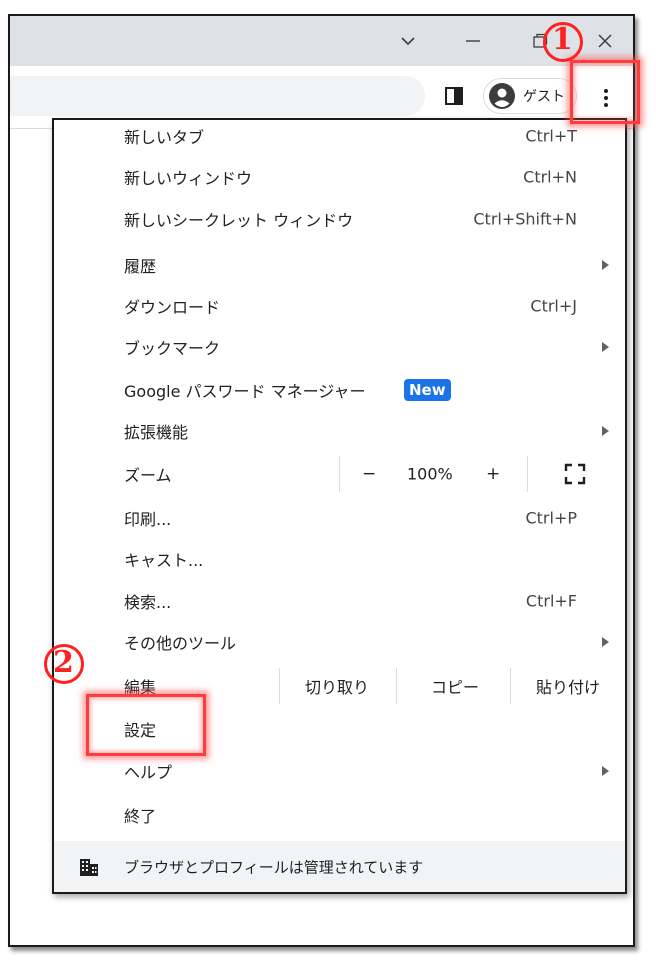 The image size is (656, 968). What do you see at coordinates (156, 432) in the screenshot?
I see `menu-item-label: 拡張機能` at bounding box center [156, 432].